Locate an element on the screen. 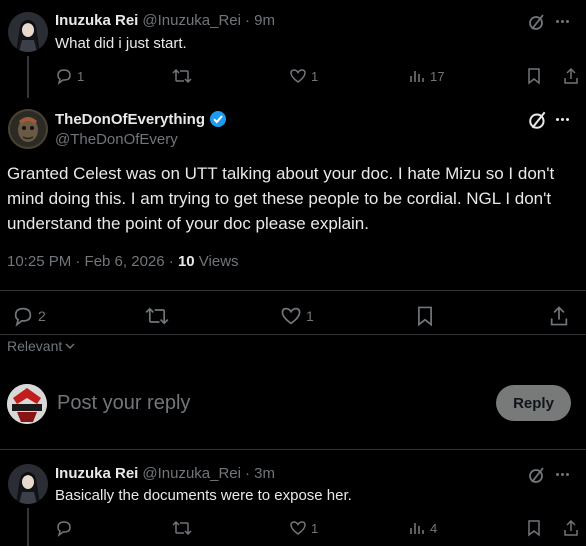  views-count: 17 is located at coordinates (437, 76).